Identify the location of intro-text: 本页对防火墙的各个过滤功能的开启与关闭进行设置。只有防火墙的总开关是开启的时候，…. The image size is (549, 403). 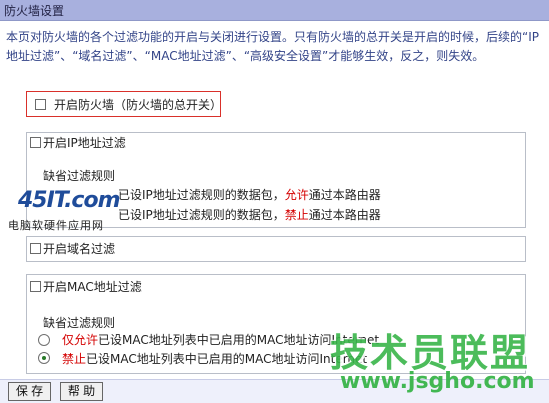
(272, 46).